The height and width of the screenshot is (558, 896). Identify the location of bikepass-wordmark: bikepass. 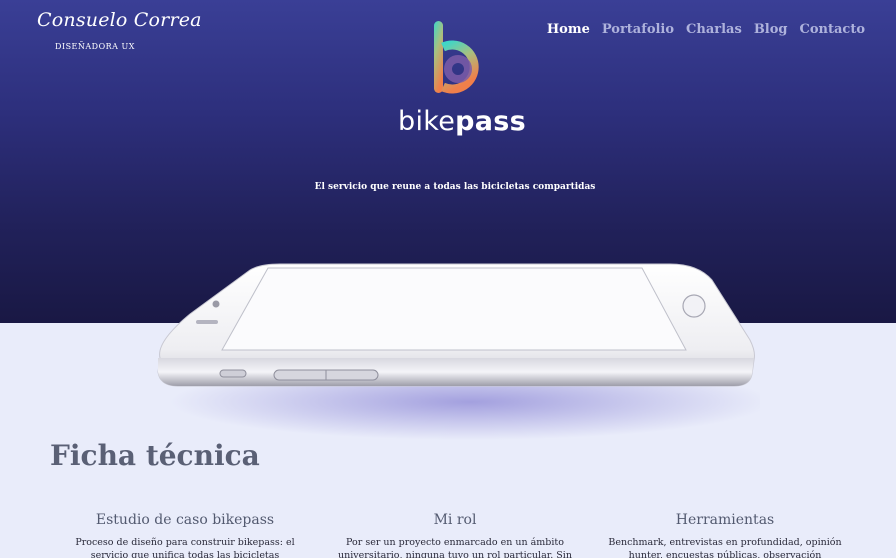
(462, 121).